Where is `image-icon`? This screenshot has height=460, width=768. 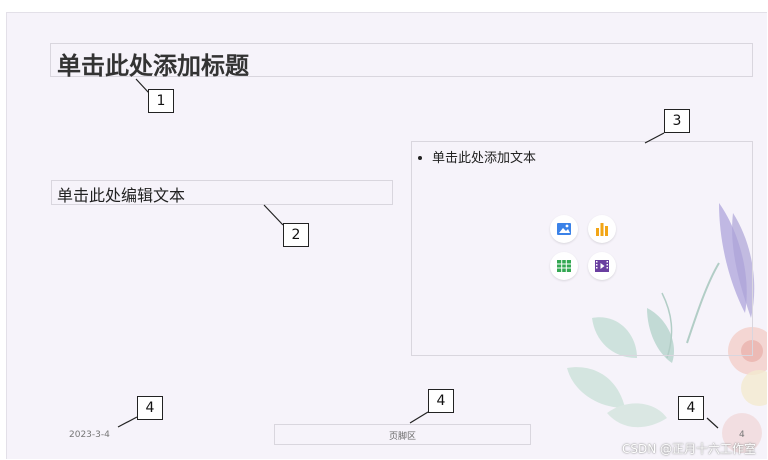 image-icon is located at coordinates (564, 229).